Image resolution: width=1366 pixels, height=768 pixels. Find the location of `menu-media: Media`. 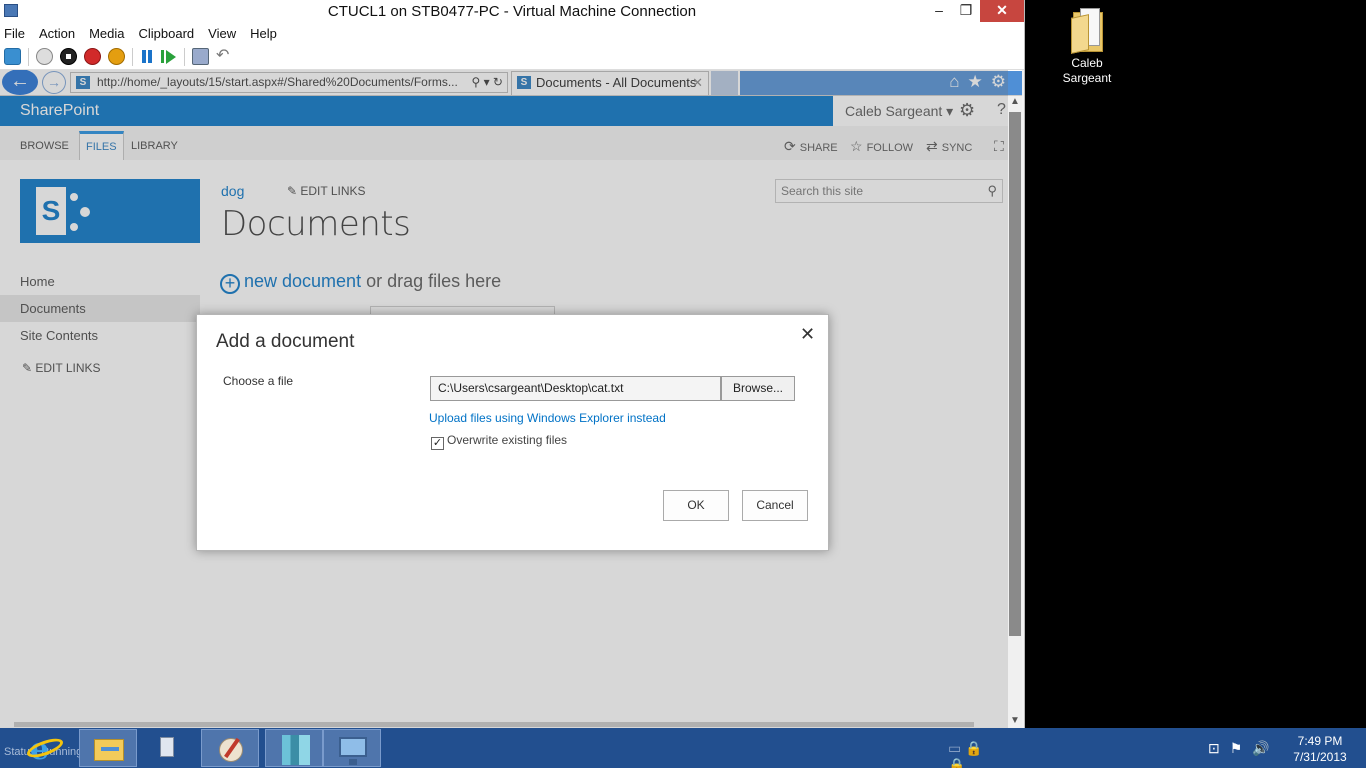

menu-media: Media is located at coordinates (106, 33).